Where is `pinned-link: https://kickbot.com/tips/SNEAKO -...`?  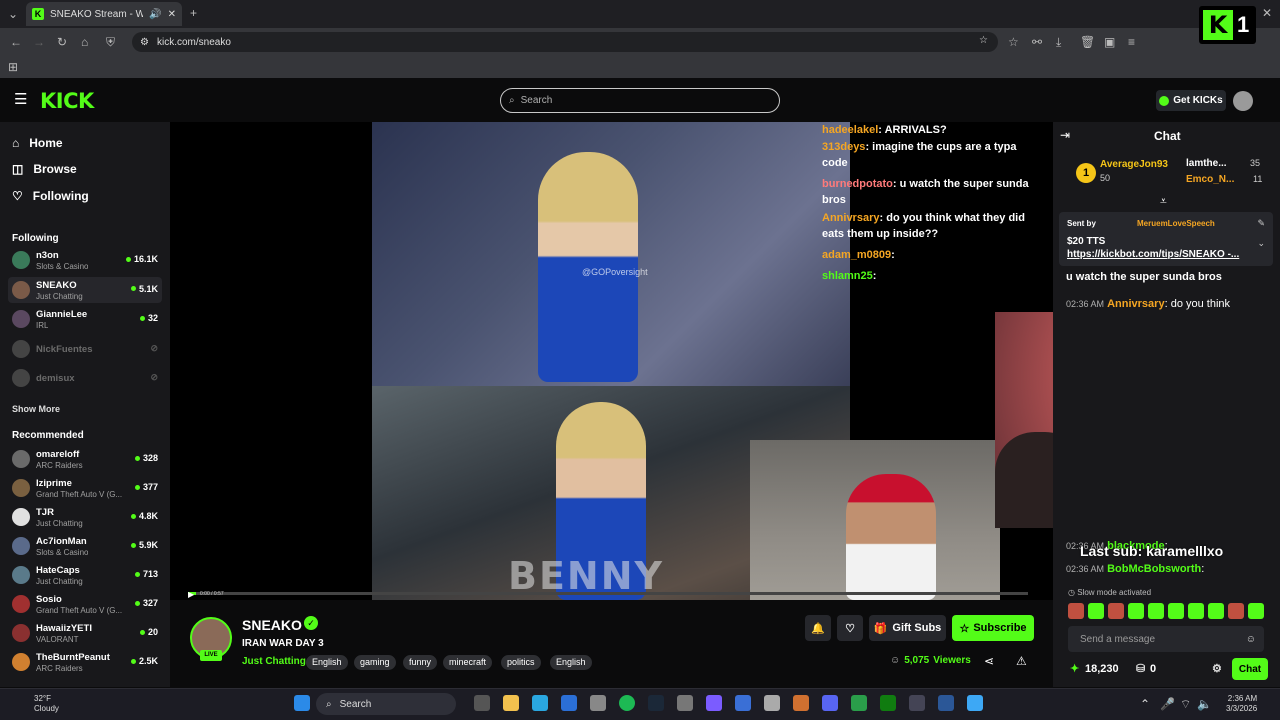
pinned-link: https://kickbot.com/tips/SNEAKO -... is located at coordinates (1153, 254).